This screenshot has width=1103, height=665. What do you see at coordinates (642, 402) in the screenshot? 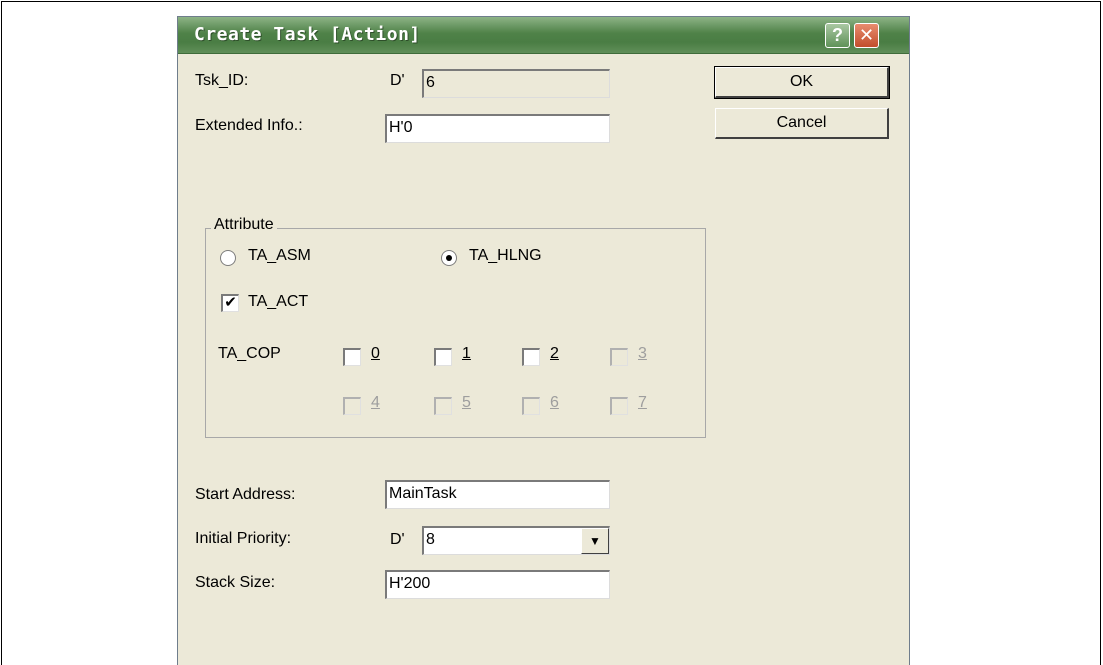
I see `cop-7-label: 7` at bounding box center [642, 402].